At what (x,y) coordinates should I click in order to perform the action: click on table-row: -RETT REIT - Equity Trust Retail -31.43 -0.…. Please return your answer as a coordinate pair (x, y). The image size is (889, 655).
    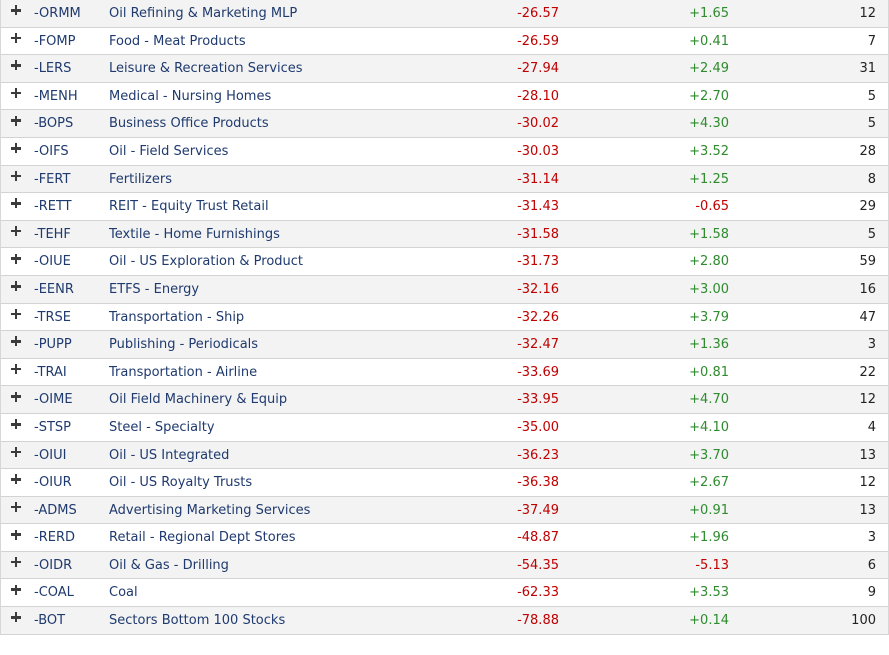
    Looking at the image, I should click on (444, 207).